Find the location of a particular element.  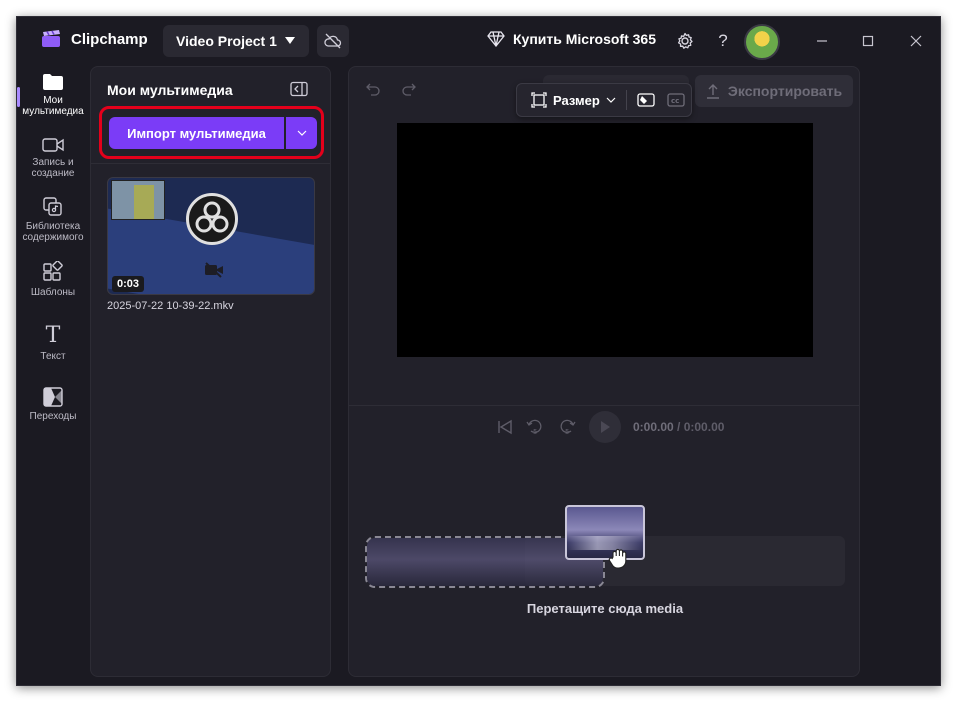

play-button is located at coordinates (605, 427).